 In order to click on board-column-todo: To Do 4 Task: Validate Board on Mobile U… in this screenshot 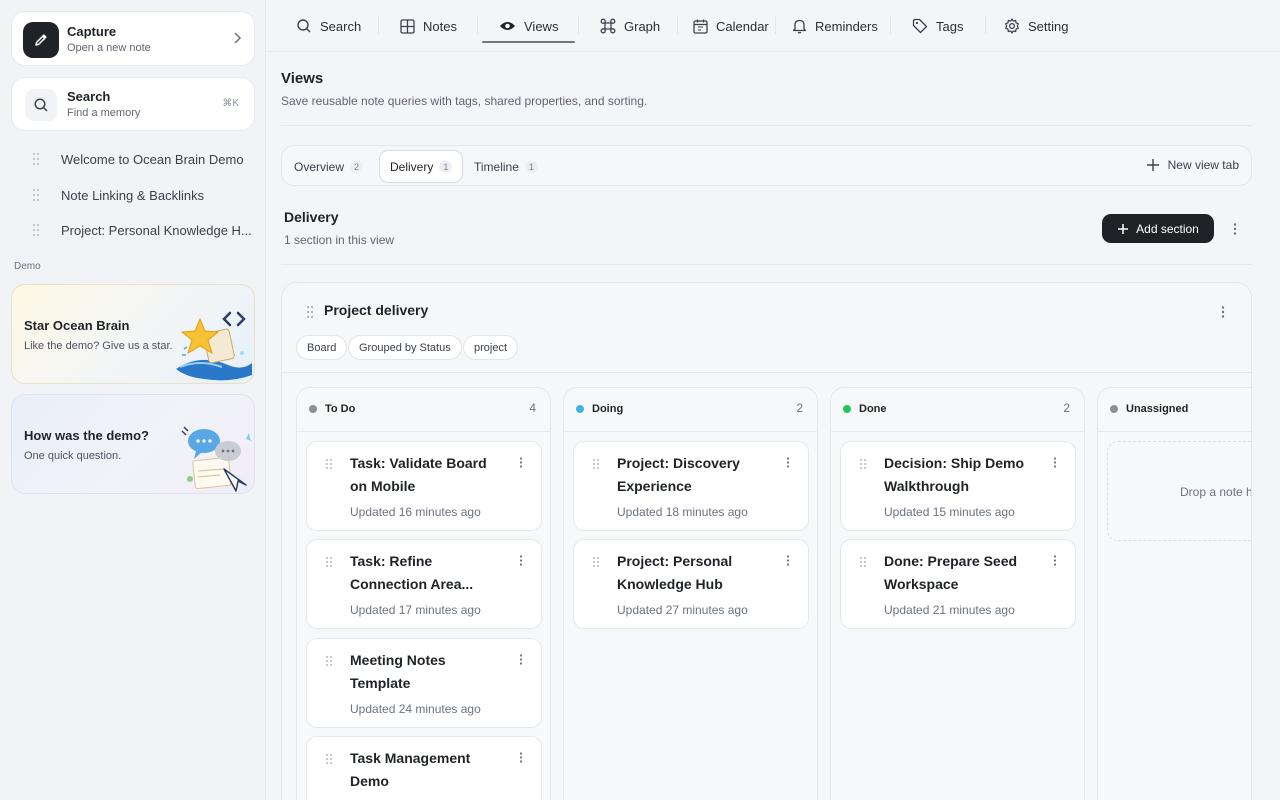, I will do `click(423, 593)`.